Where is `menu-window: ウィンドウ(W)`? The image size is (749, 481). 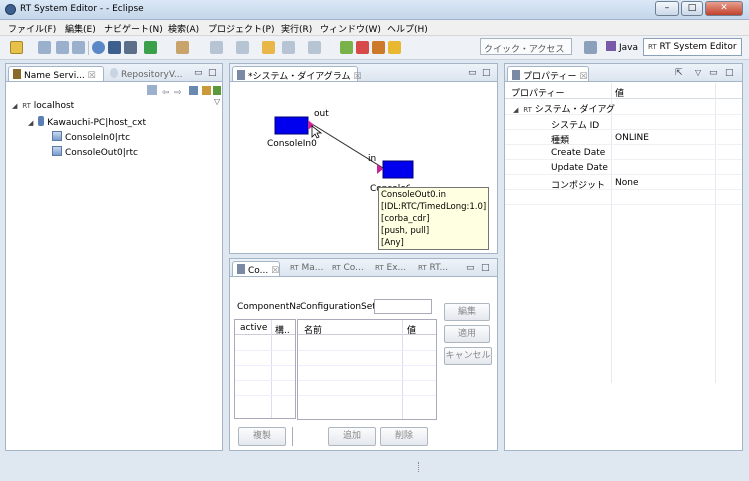 menu-window: ウィンドウ(W) is located at coordinates (350, 28).